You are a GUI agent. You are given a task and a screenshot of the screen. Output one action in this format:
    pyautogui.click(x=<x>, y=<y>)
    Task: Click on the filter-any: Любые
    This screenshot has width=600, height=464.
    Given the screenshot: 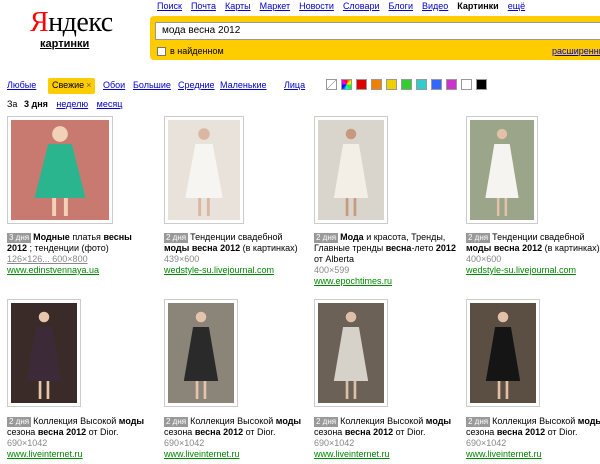 What is the action you would take?
    pyautogui.click(x=21, y=85)
    